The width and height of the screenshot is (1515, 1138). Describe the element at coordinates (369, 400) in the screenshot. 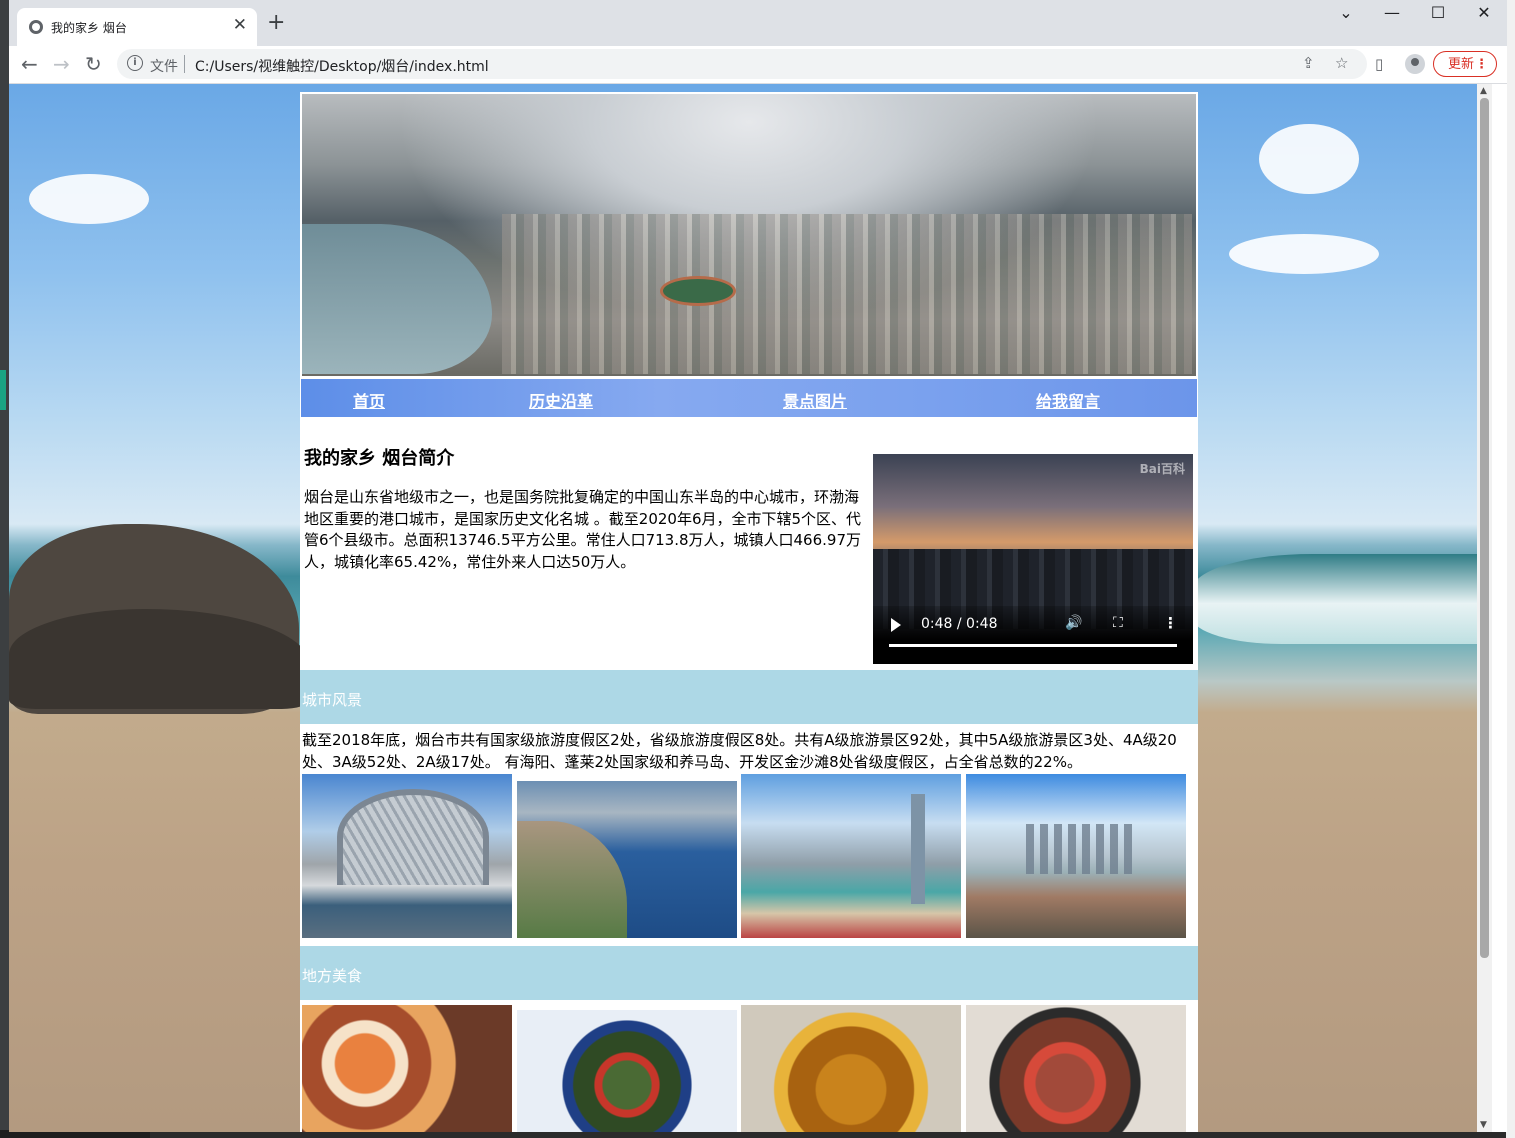

I see `nav-home: 首页` at that location.